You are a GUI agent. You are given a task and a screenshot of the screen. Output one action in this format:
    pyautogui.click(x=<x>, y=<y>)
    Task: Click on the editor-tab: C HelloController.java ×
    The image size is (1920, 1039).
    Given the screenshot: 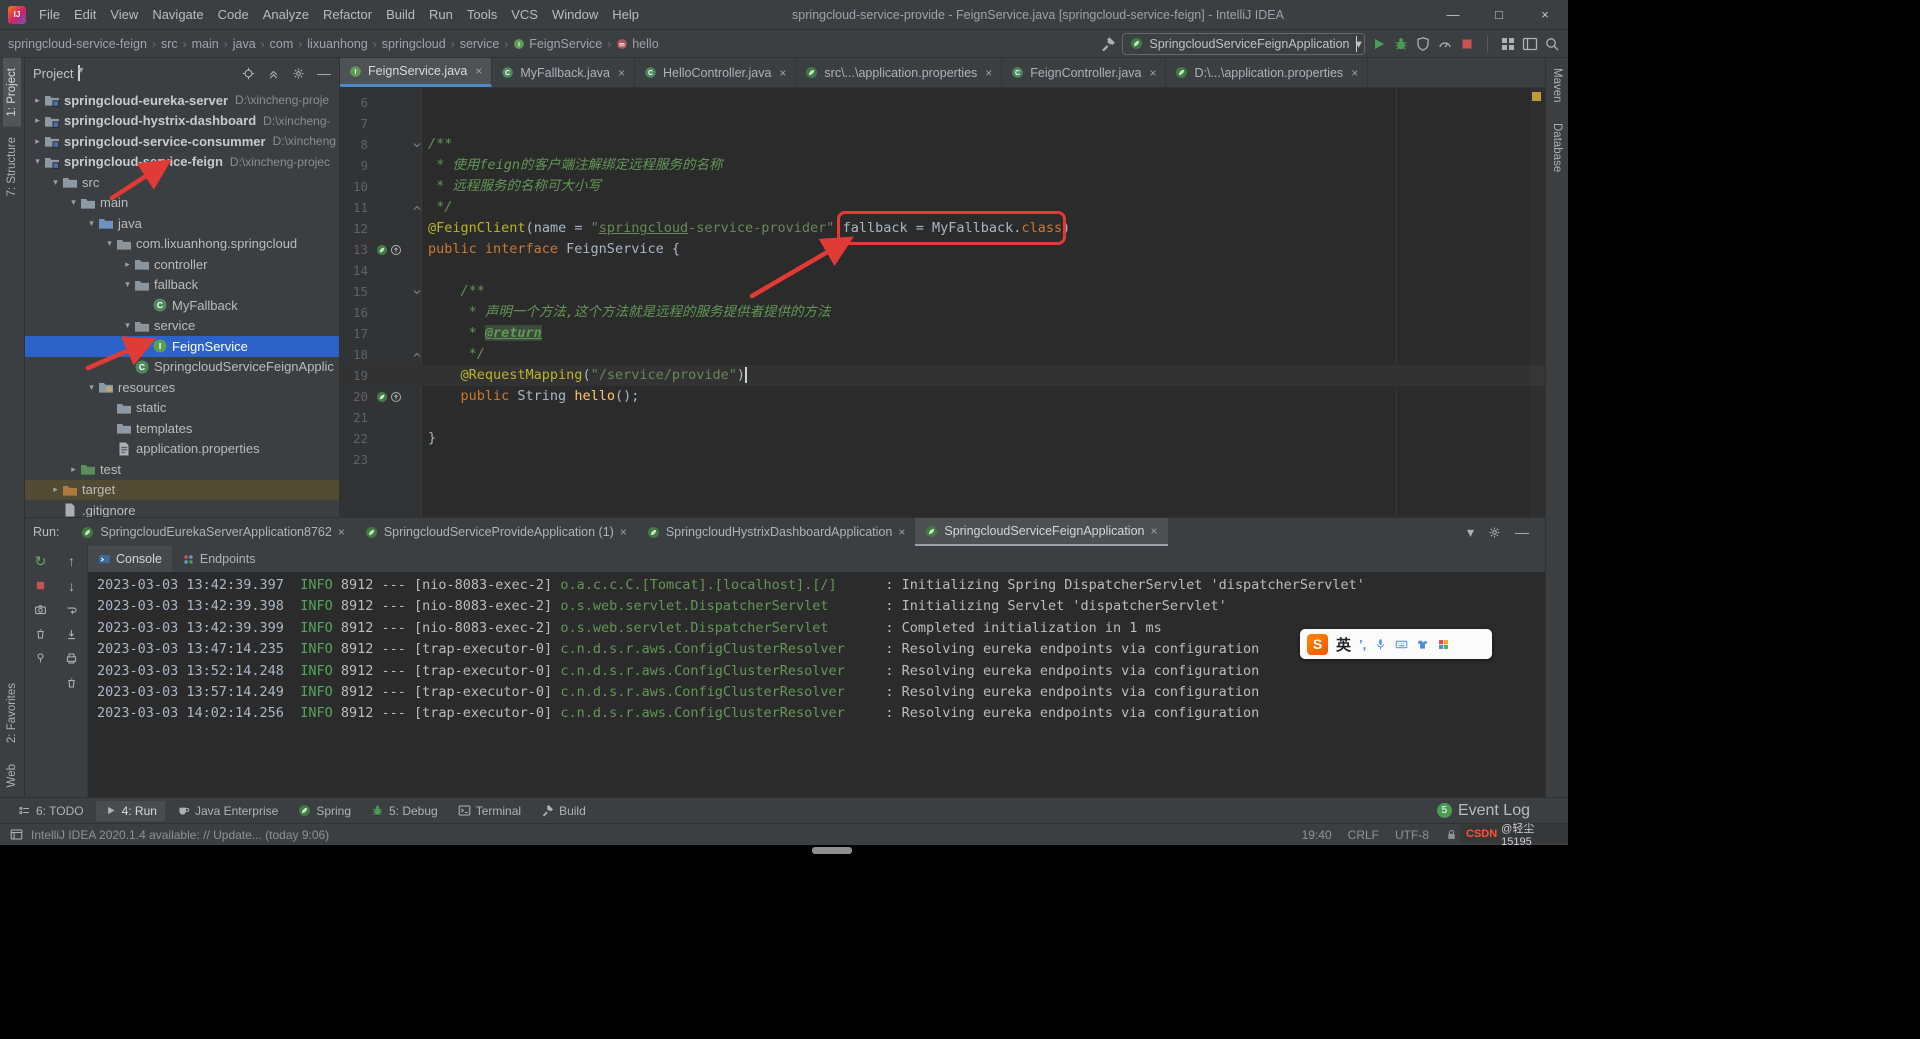 What is the action you would take?
    pyautogui.click(x=716, y=72)
    